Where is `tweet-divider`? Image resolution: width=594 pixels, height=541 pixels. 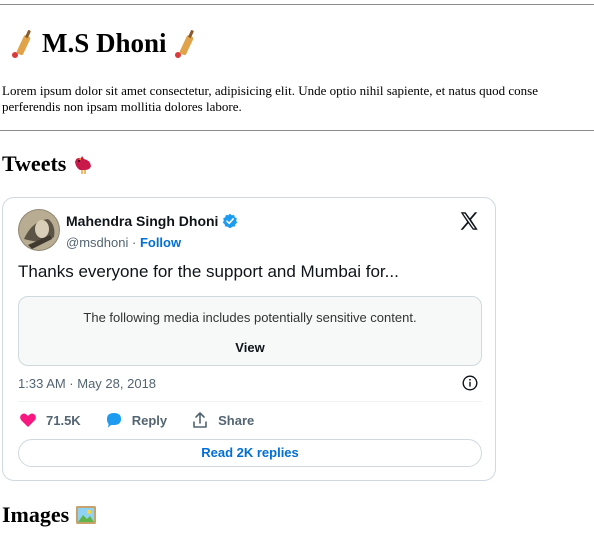
tweet-divider is located at coordinates (250, 401).